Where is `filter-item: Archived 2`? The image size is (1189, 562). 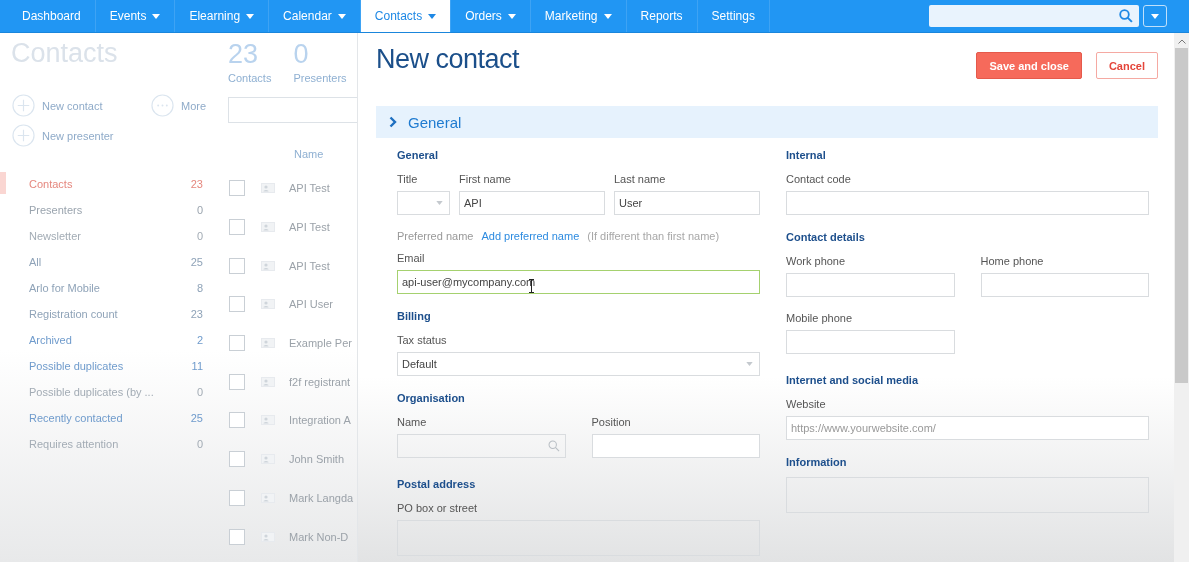
filter-item: Archived 2 is located at coordinates (107, 340).